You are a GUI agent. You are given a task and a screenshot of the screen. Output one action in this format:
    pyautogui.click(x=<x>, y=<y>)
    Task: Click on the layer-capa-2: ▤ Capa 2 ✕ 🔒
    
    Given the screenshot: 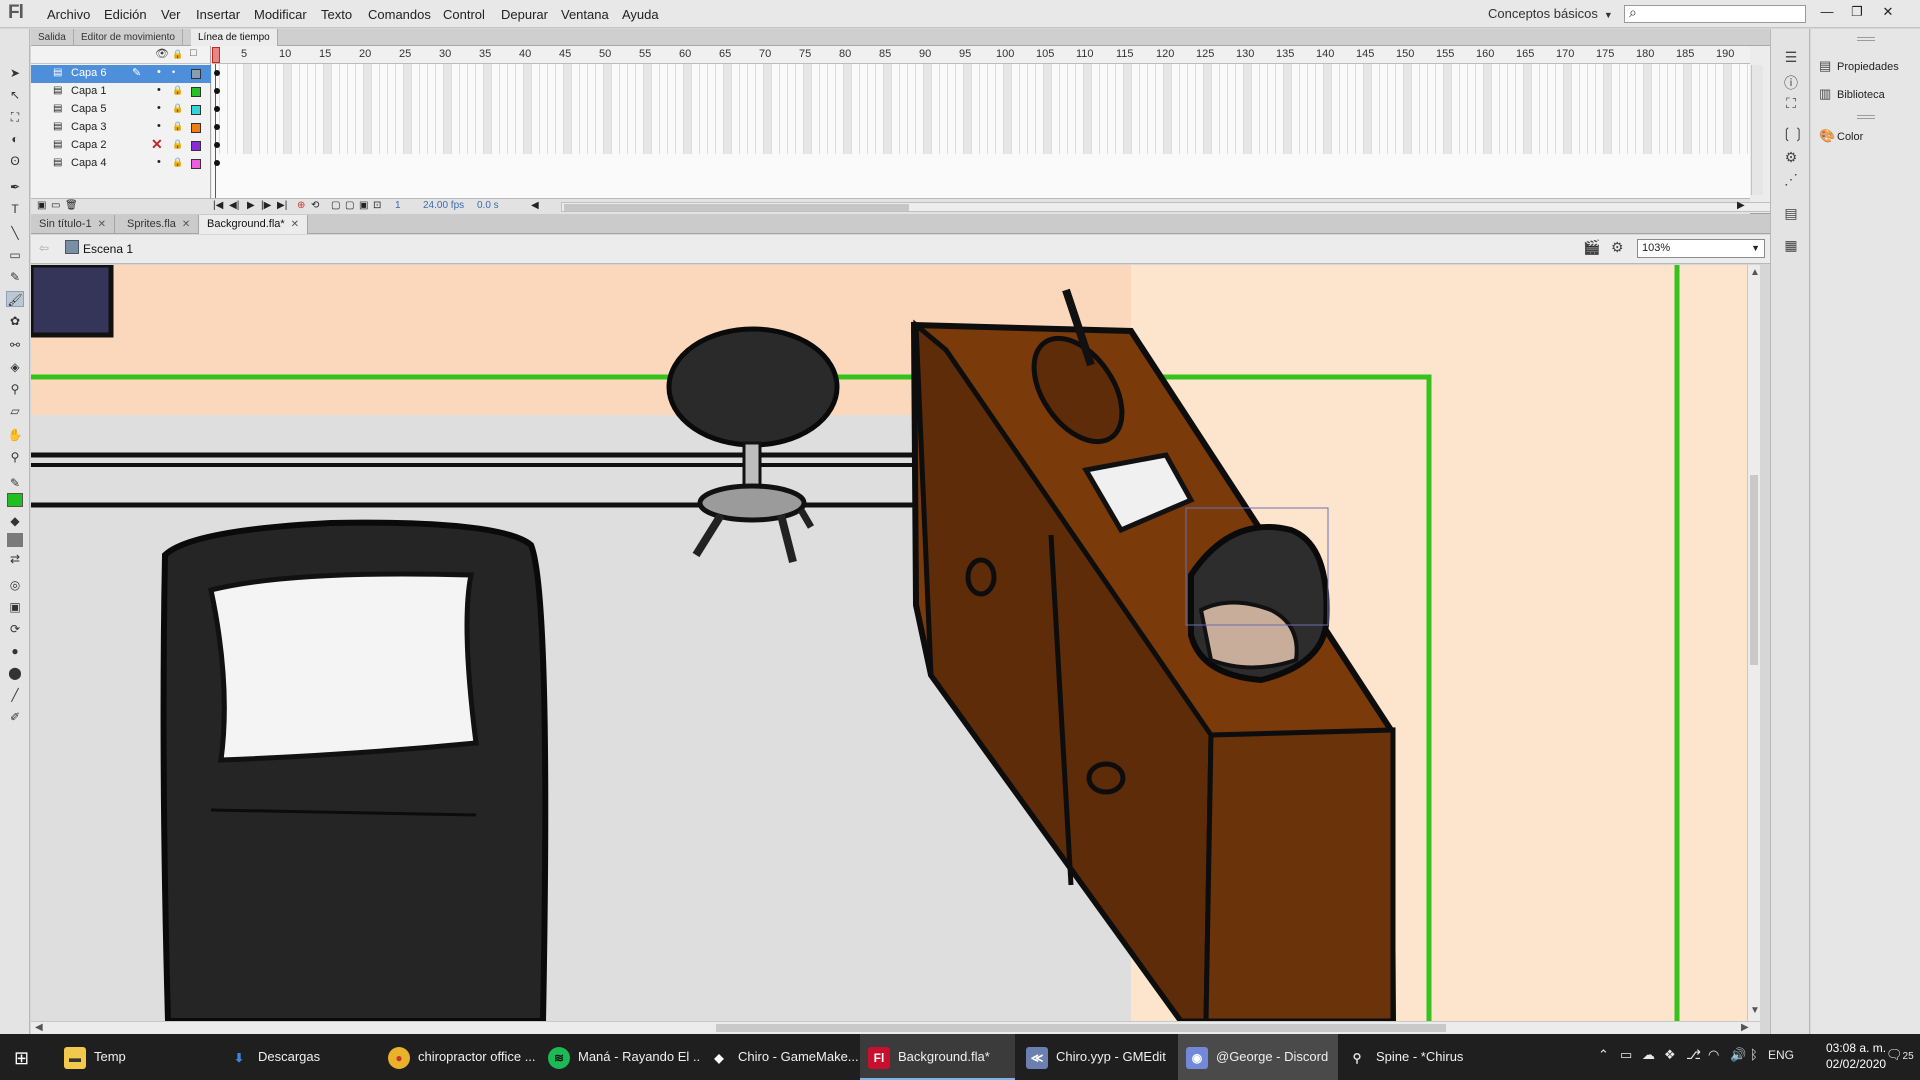 What is the action you would take?
    pyautogui.click(x=121, y=145)
    